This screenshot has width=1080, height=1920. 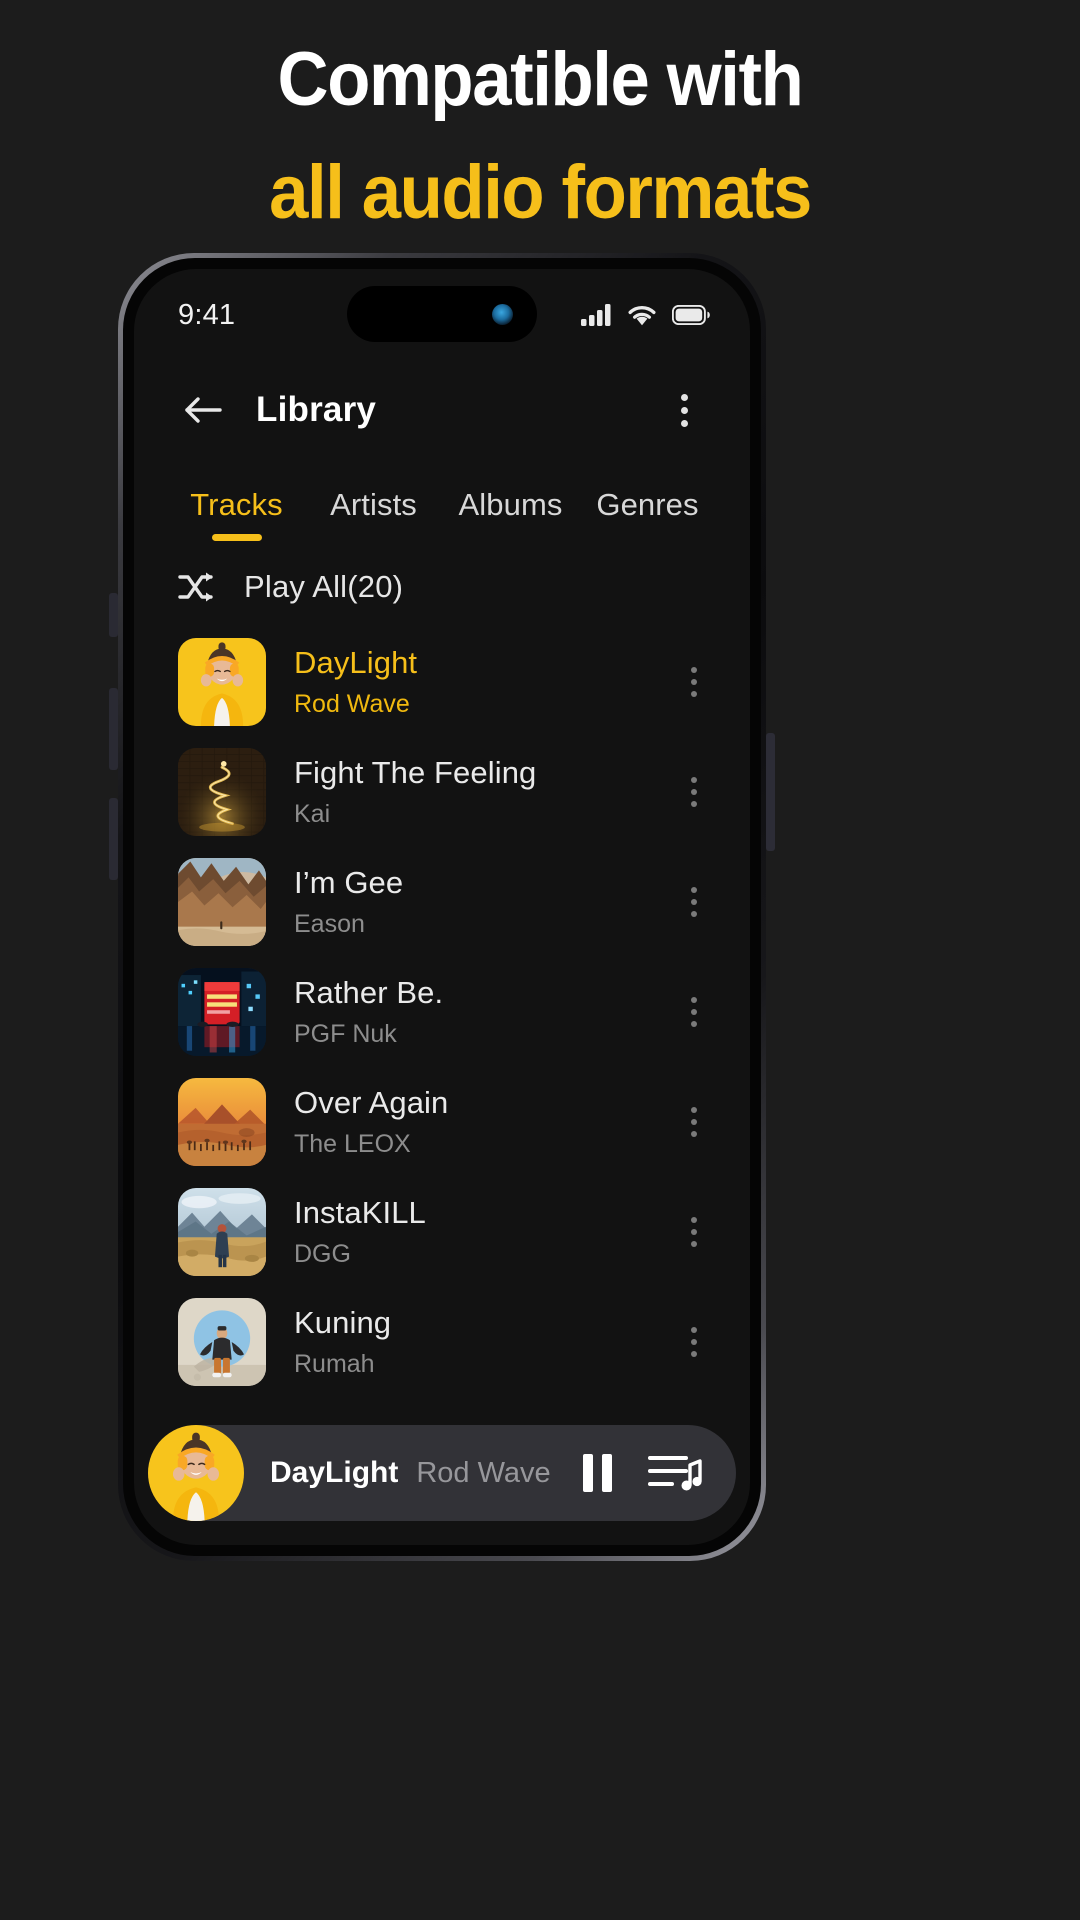 What do you see at coordinates (675, 1473) in the screenshot?
I see `queue-music-icon` at bounding box center [675, 1473].